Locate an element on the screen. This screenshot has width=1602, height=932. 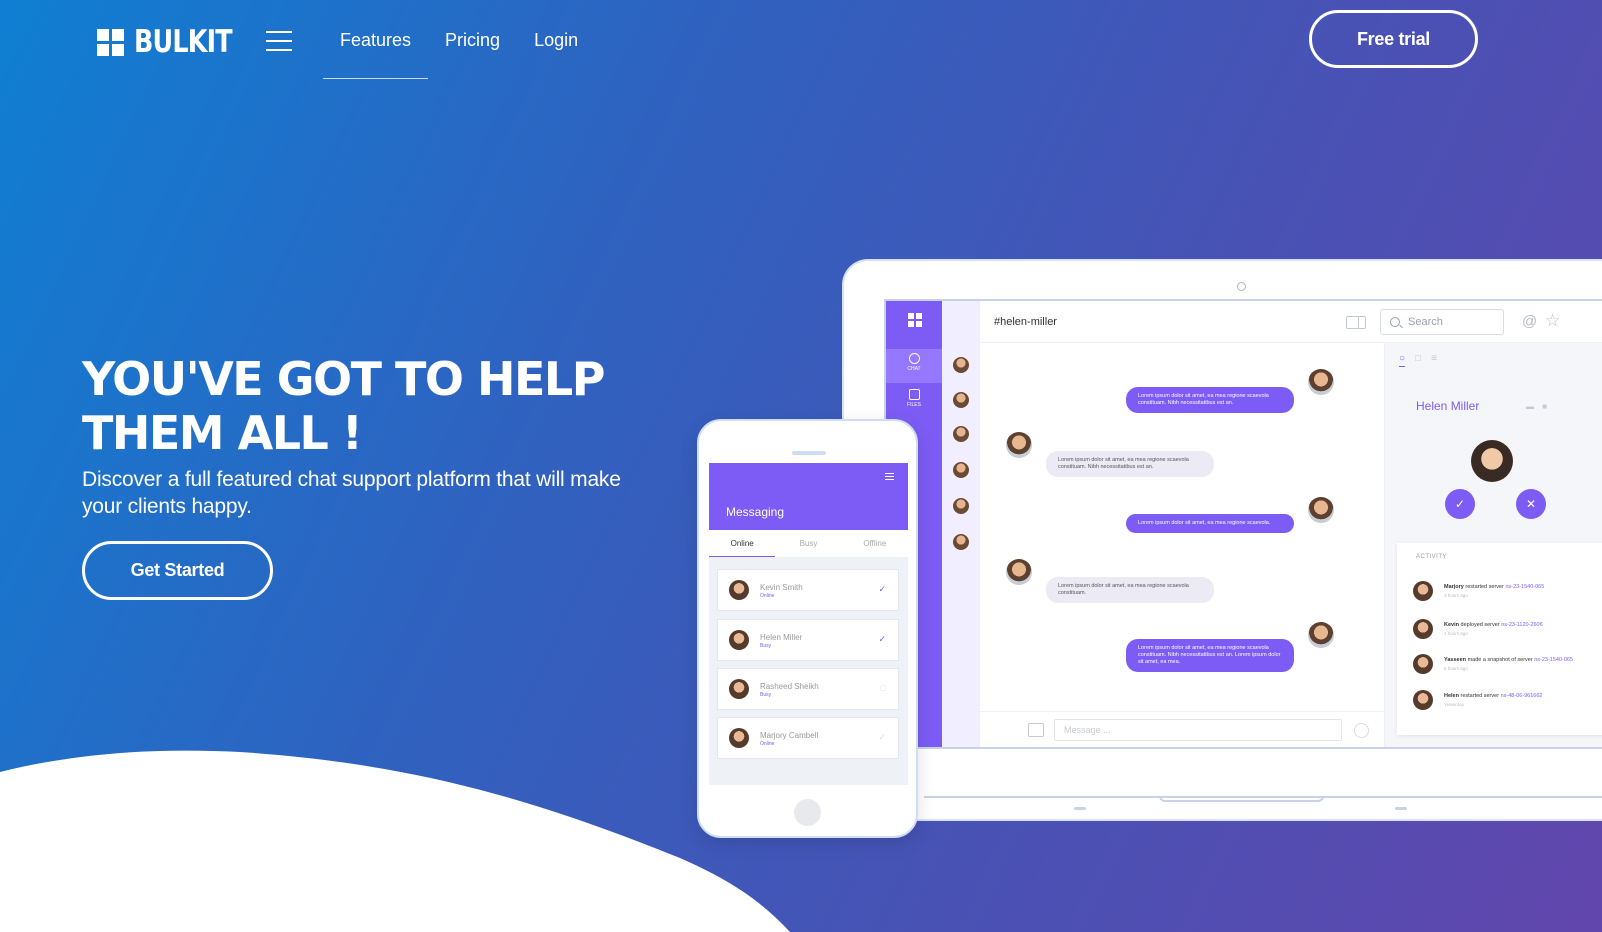
contact-name: Rasheed Sheikh is located at coordinates (789, 686).